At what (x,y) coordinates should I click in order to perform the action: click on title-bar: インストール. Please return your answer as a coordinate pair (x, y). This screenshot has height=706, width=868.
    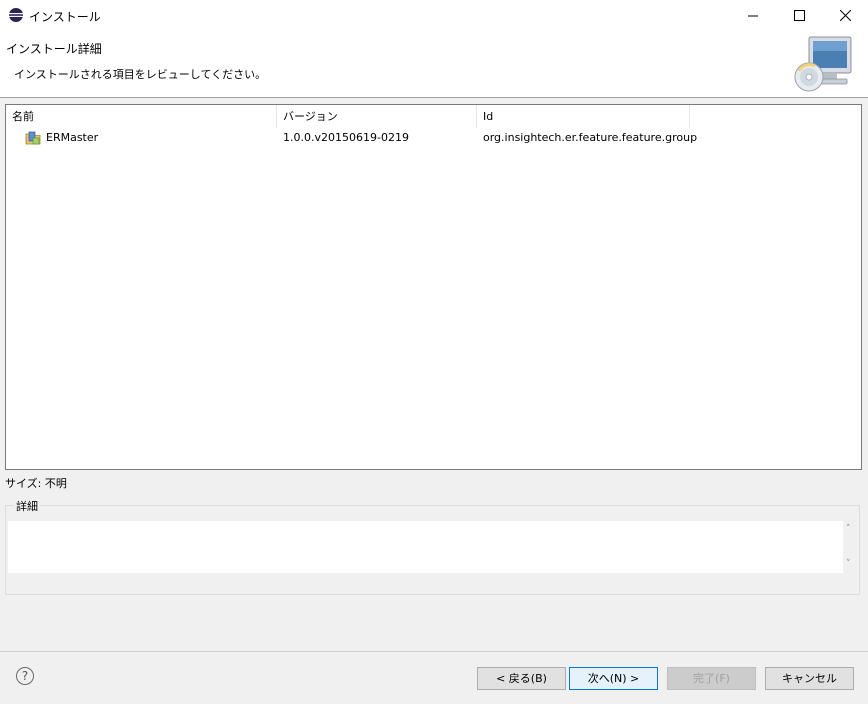
    Looking at the image, I should click on (434, 15).